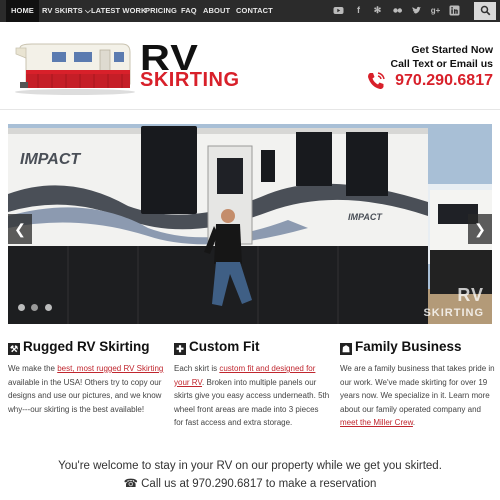 The height and width of the screenshot is (500, 500). I want to click on rv-brand-decal-small: IMPACT, so click(365, 217).